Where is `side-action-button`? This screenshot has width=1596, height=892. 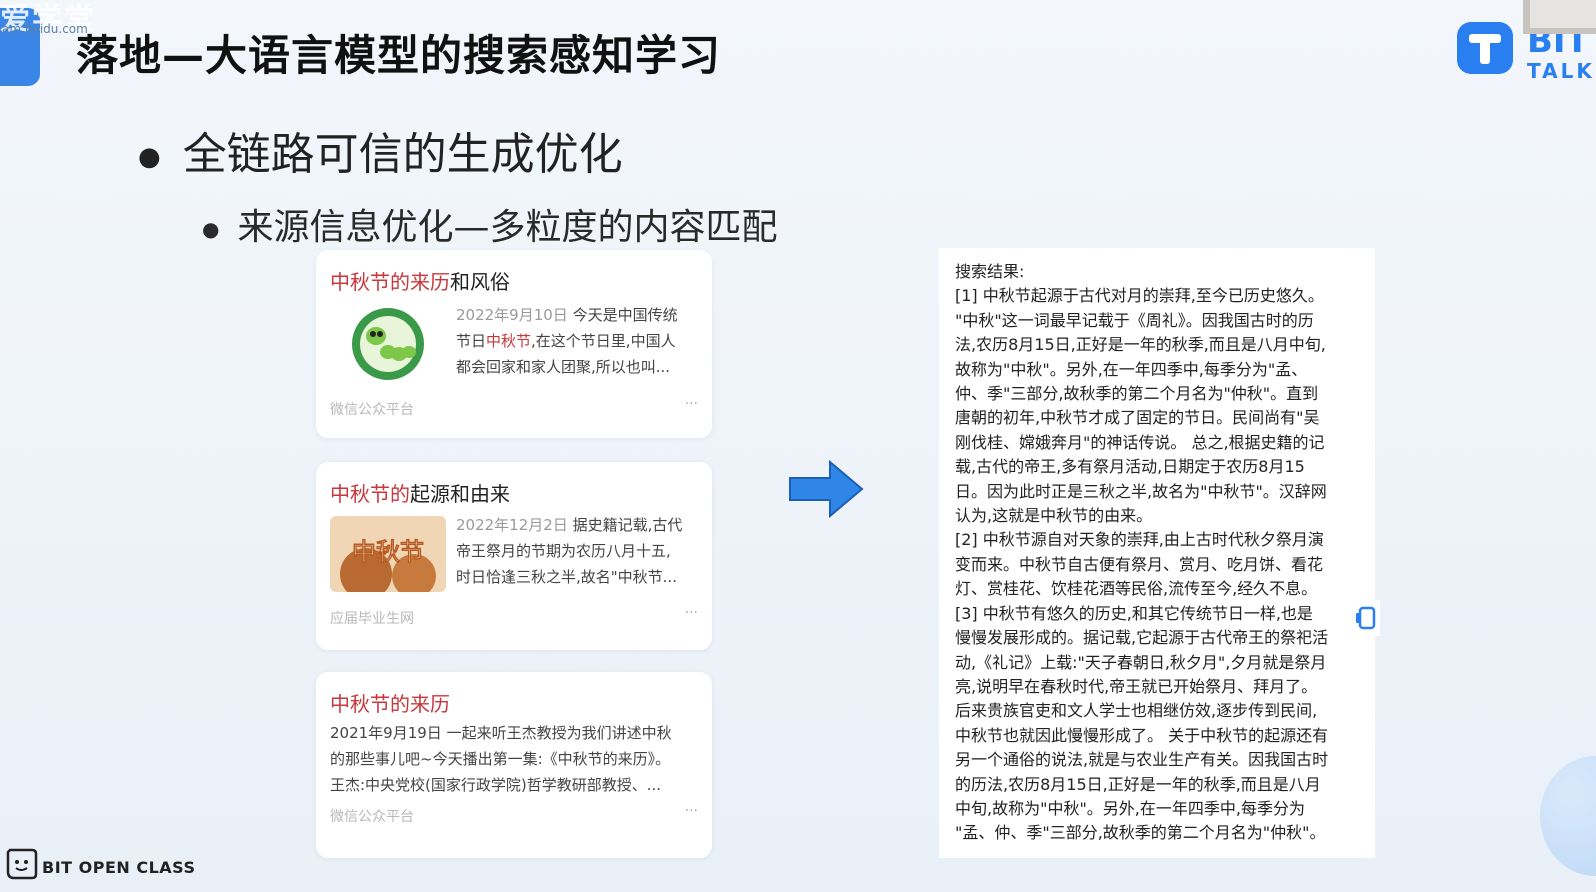
side-action-button is located at coordinates (1366, 618).